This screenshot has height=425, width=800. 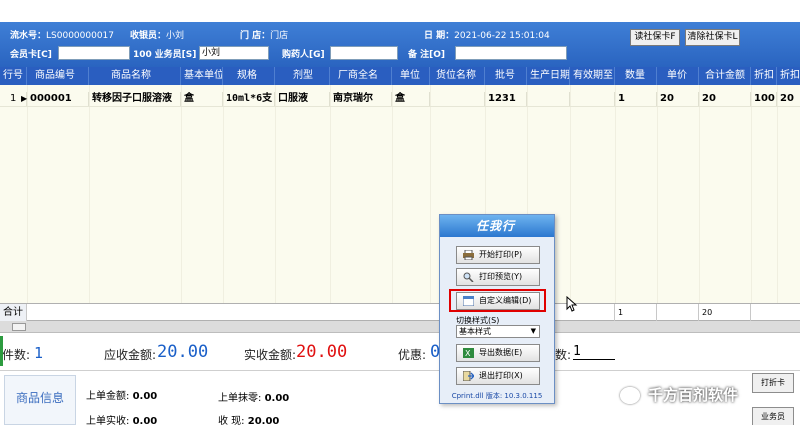 I want to click on wechat-icon, so click(x=630, y=395).